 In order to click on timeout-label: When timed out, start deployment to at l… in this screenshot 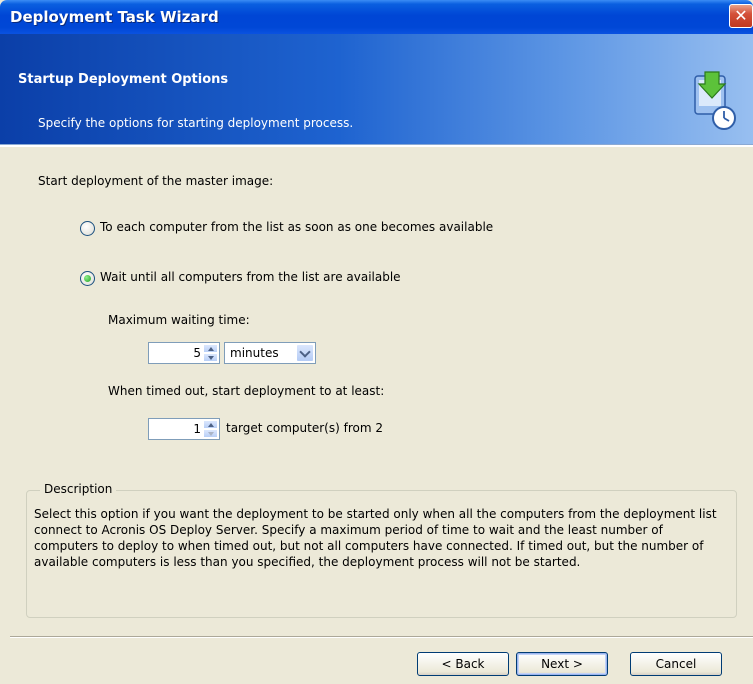, I will do `click(246, 391)`.